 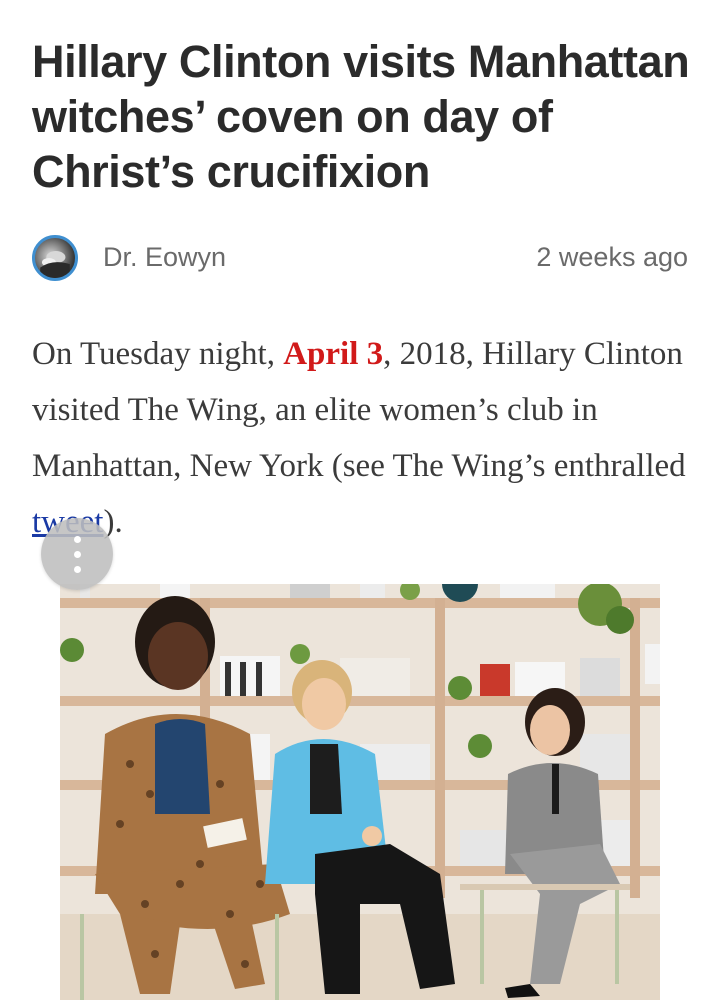 What do you see at coordinates (55, 264) in the screenshot?
I see `avatar-photo-icon` at bounding box center [55, 264].